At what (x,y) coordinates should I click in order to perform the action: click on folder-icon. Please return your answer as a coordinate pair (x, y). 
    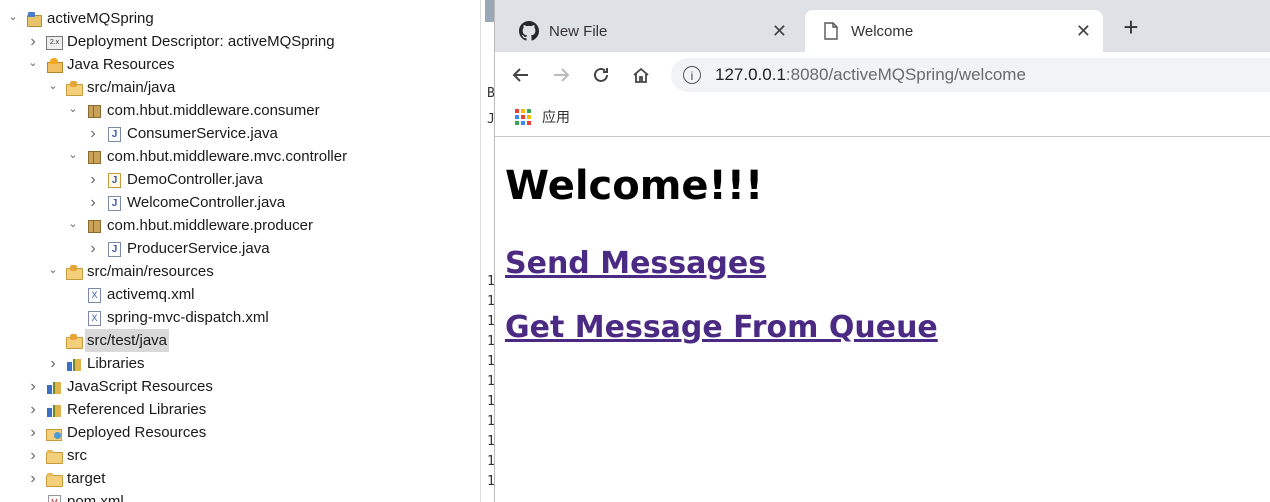
    Looking at the image, I should click on (54, 479).